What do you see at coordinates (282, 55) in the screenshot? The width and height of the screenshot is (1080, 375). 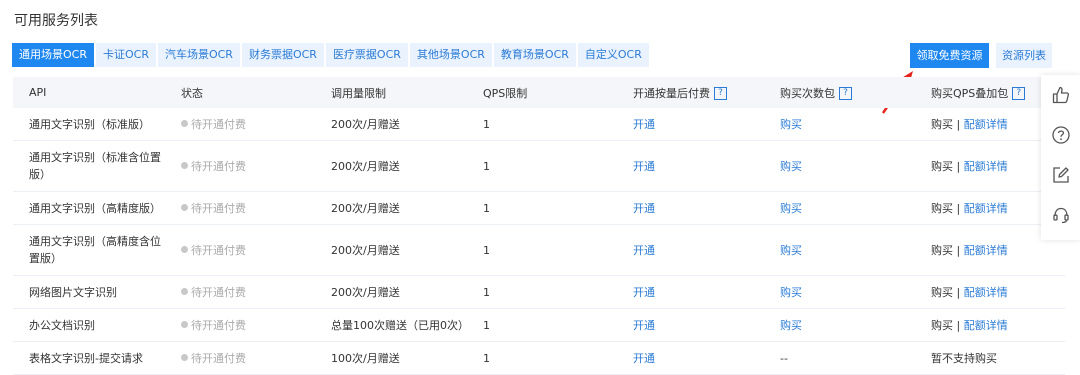 I see `tab-finance-ocr: 财务票据OCR` at bounding box center [282, 55].